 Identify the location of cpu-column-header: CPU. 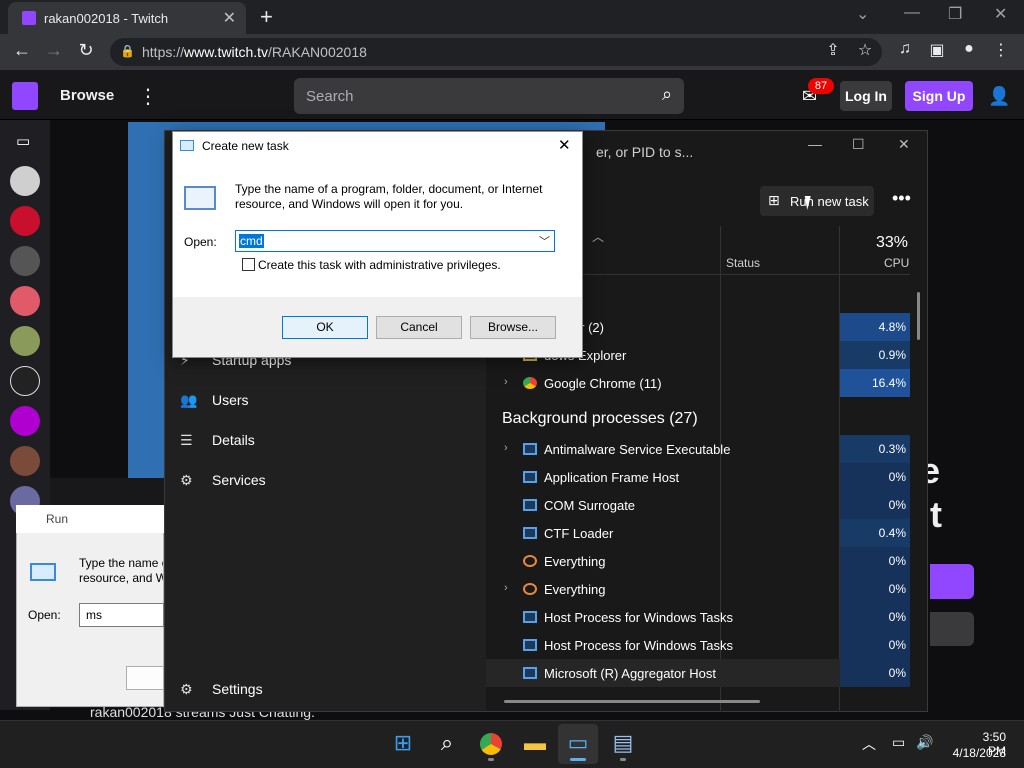
(896, 263).